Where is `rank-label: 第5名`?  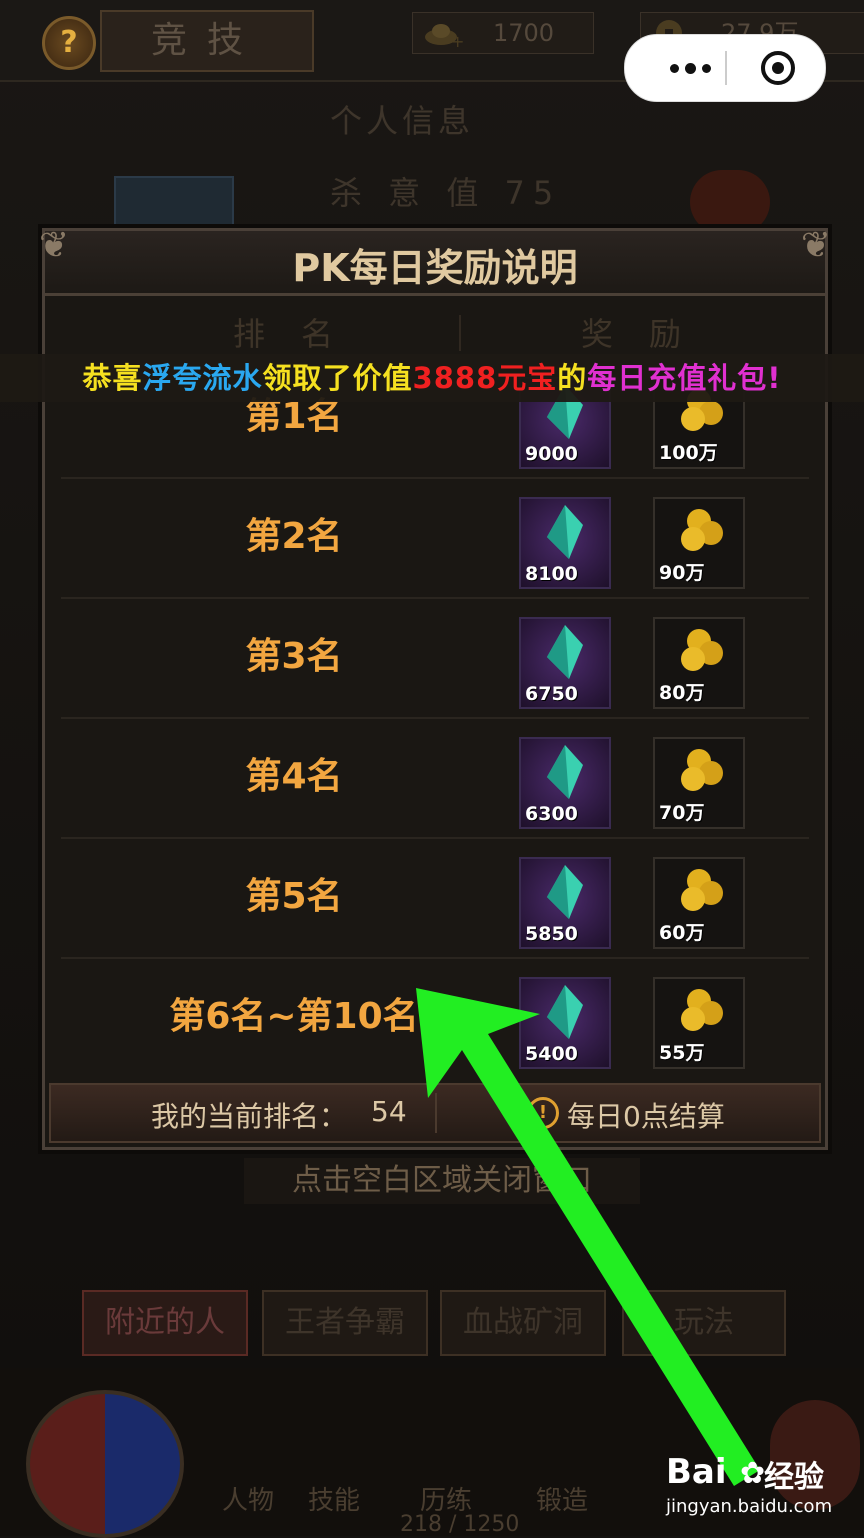 rank-label: 第5名 is located at coordinates (294, 896).